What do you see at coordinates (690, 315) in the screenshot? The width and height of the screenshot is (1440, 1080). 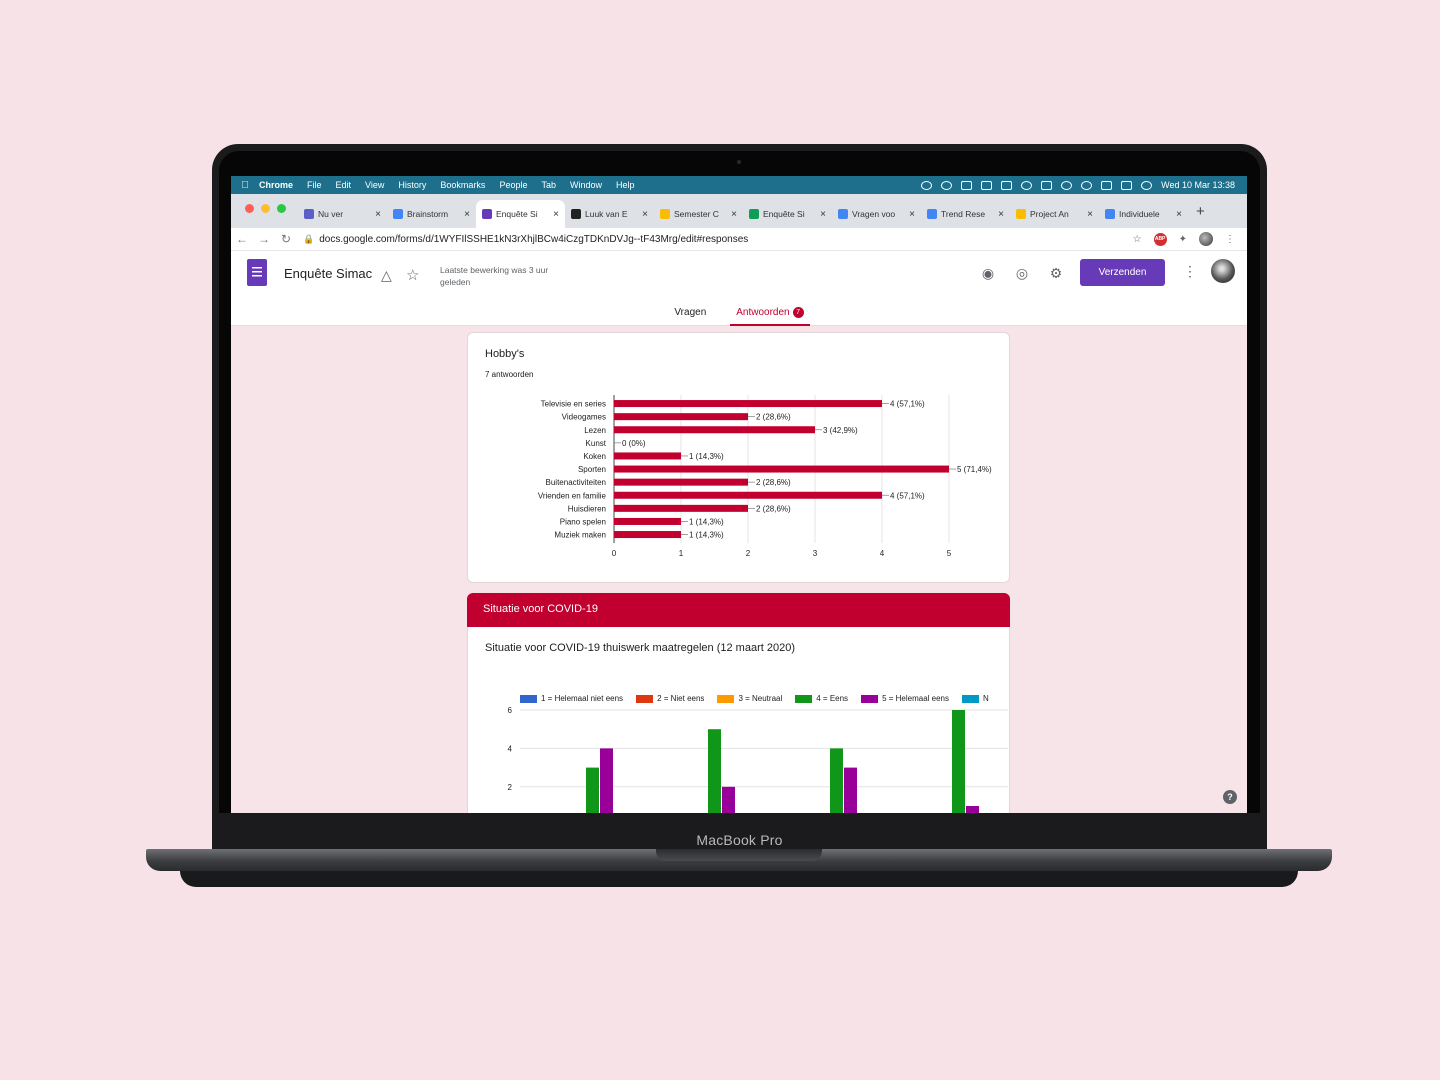 I see `tab-questions: Vragen` at bounding box center [690, 315].